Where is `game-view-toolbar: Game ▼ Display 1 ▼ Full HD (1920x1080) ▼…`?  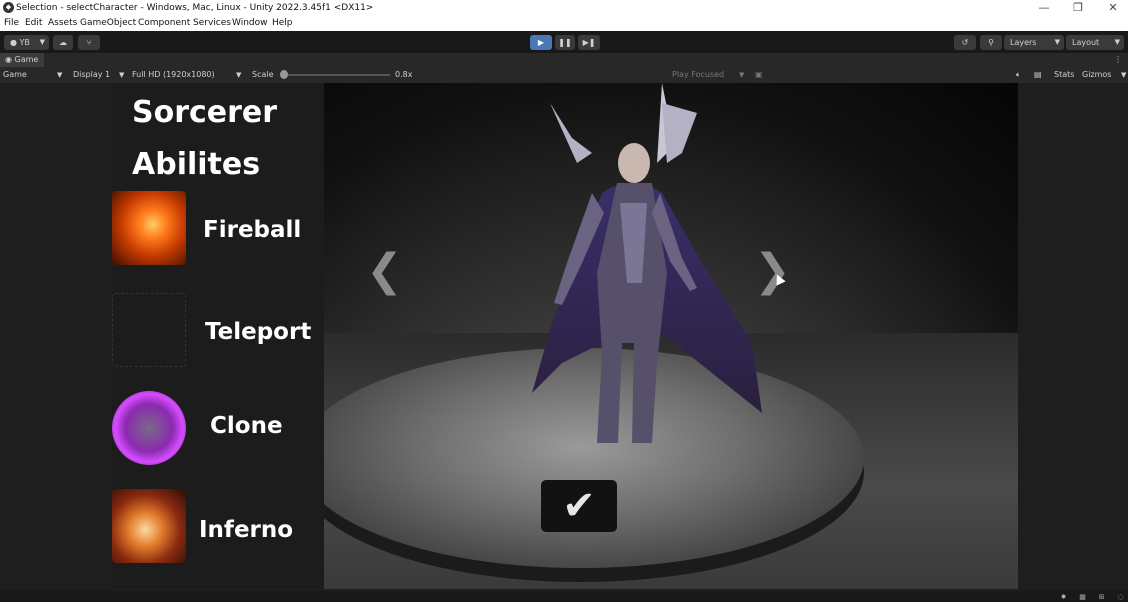 game-view-toolbar: Game ▼ Display 1 ▼ Full HD (1920x1080) ▼… is located at coordinates (564, 75).